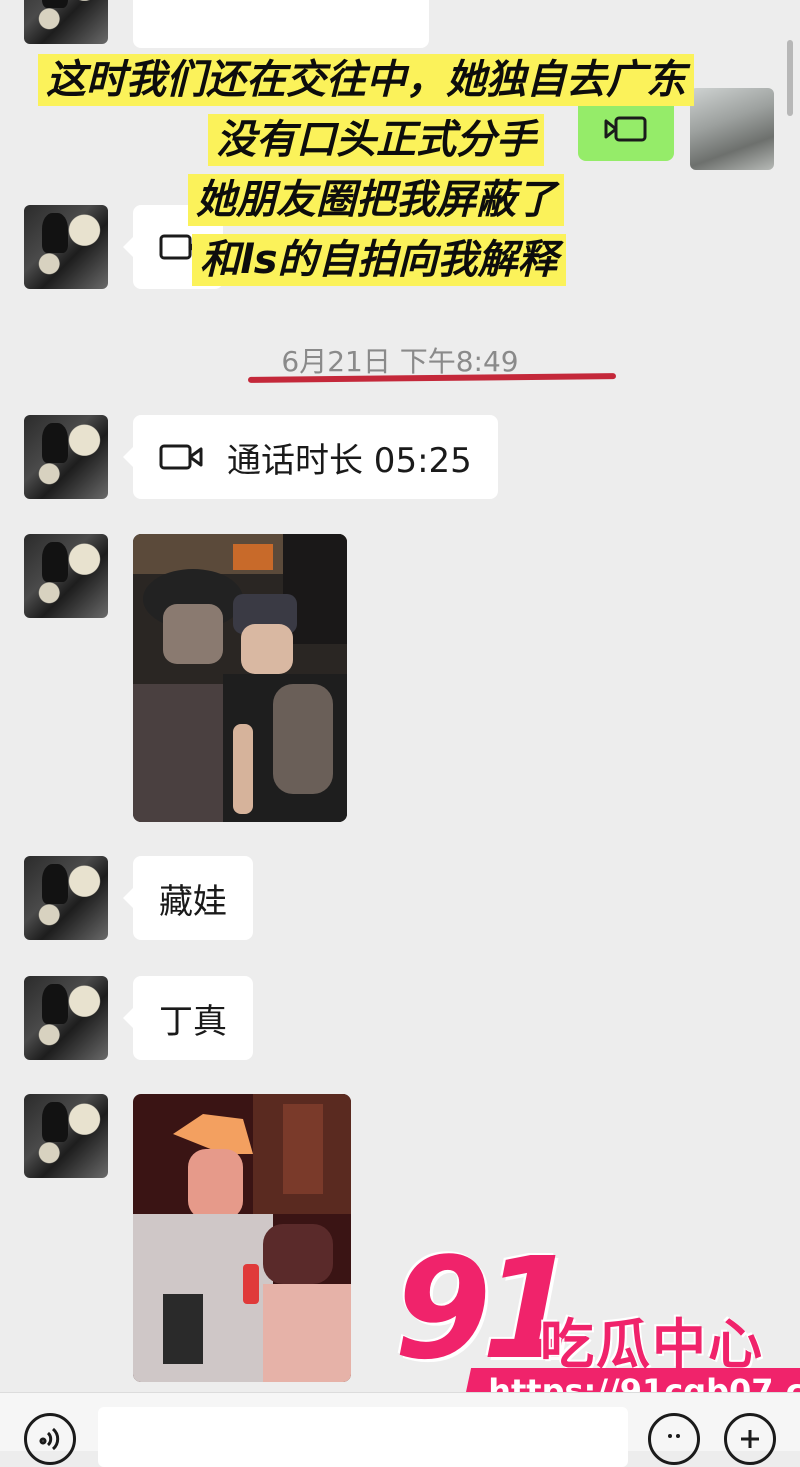  Describe the element at coordinates (376, 140) in the screenshot. I see `caption-line-2: 没有口头正式分手` at that location.